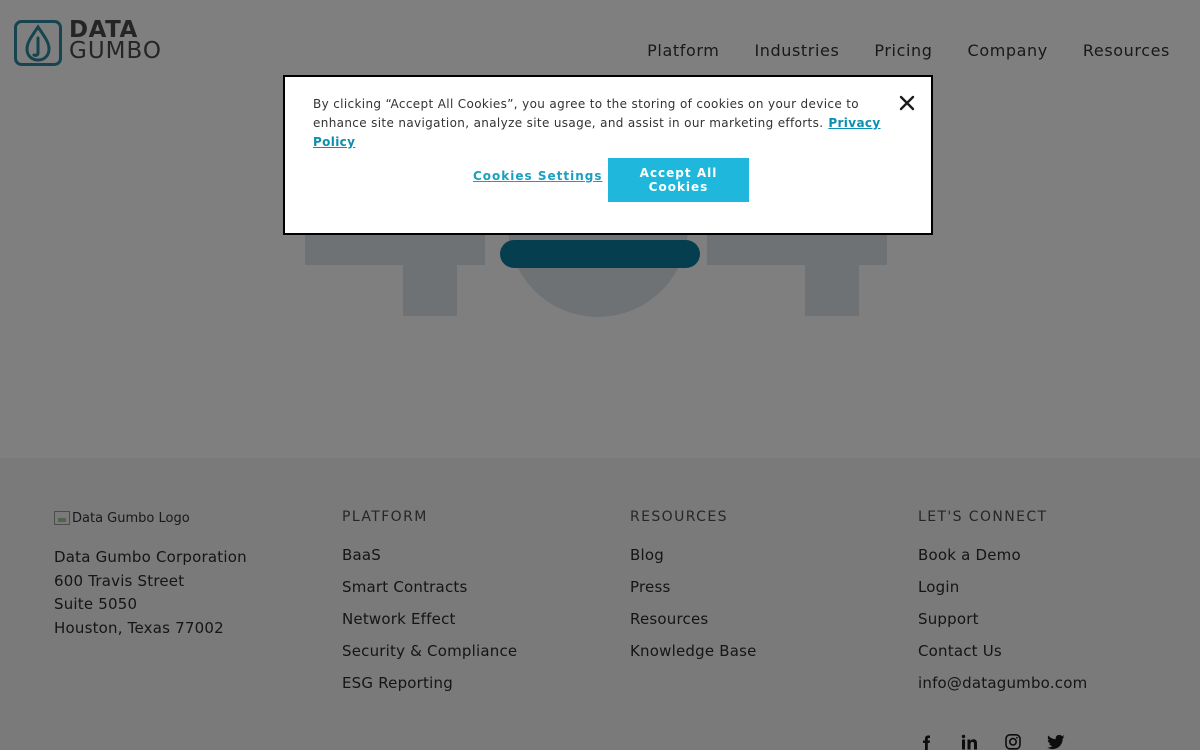  What do you see at coordinates (907, 103) in the screenshot?
I see `close-icon` at bounding box center [907, 103].